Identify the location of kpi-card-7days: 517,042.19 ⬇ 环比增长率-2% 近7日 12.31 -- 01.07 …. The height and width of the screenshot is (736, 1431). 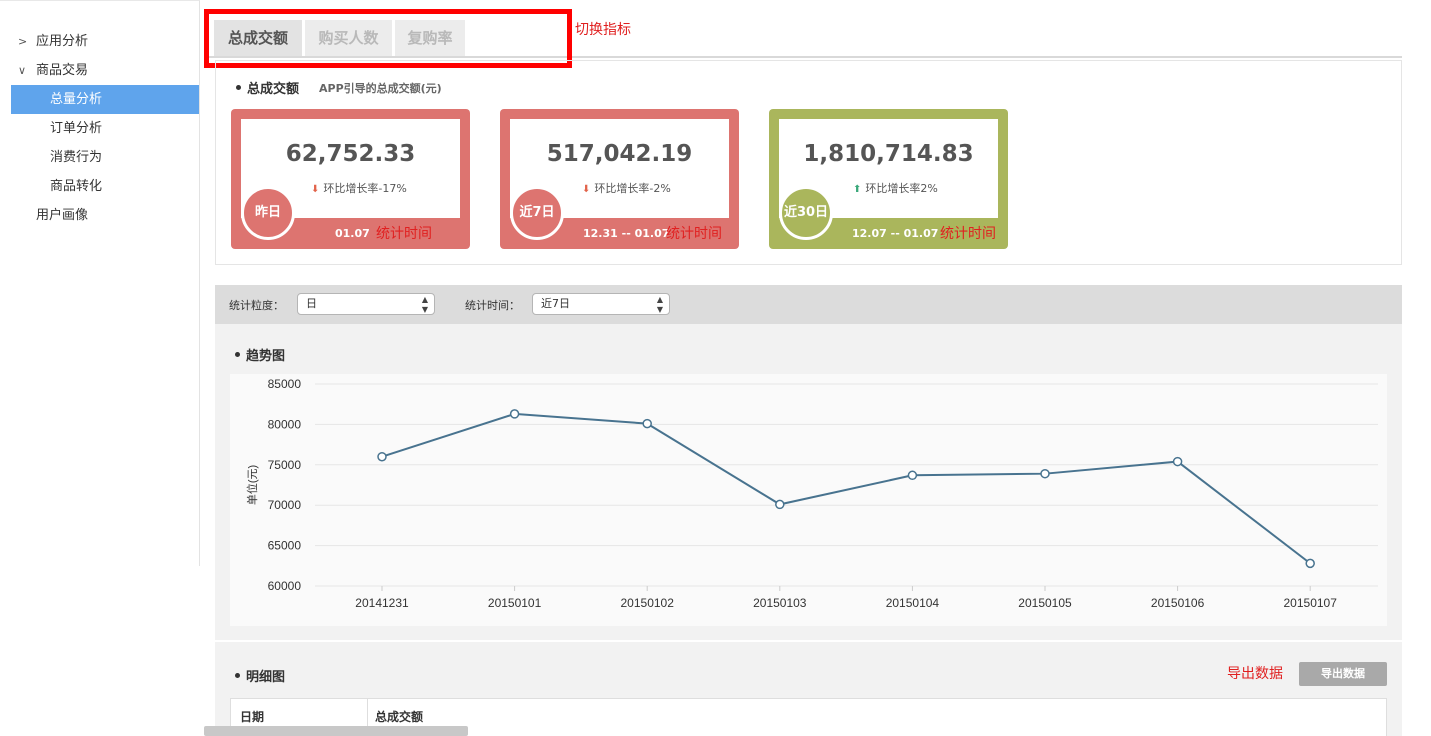
(619, 179).